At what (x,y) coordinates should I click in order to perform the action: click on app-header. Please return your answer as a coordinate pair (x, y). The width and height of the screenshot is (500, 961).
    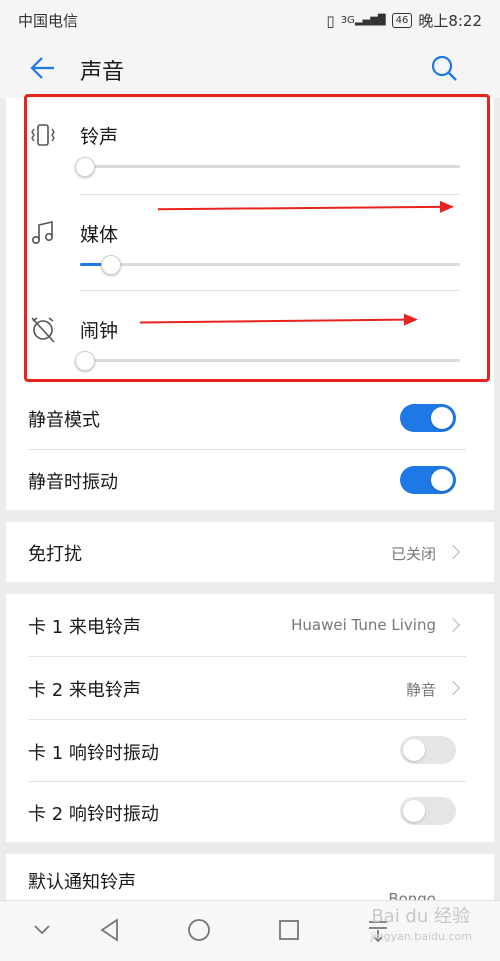
    Looking at the image, I should click on (250, 68).